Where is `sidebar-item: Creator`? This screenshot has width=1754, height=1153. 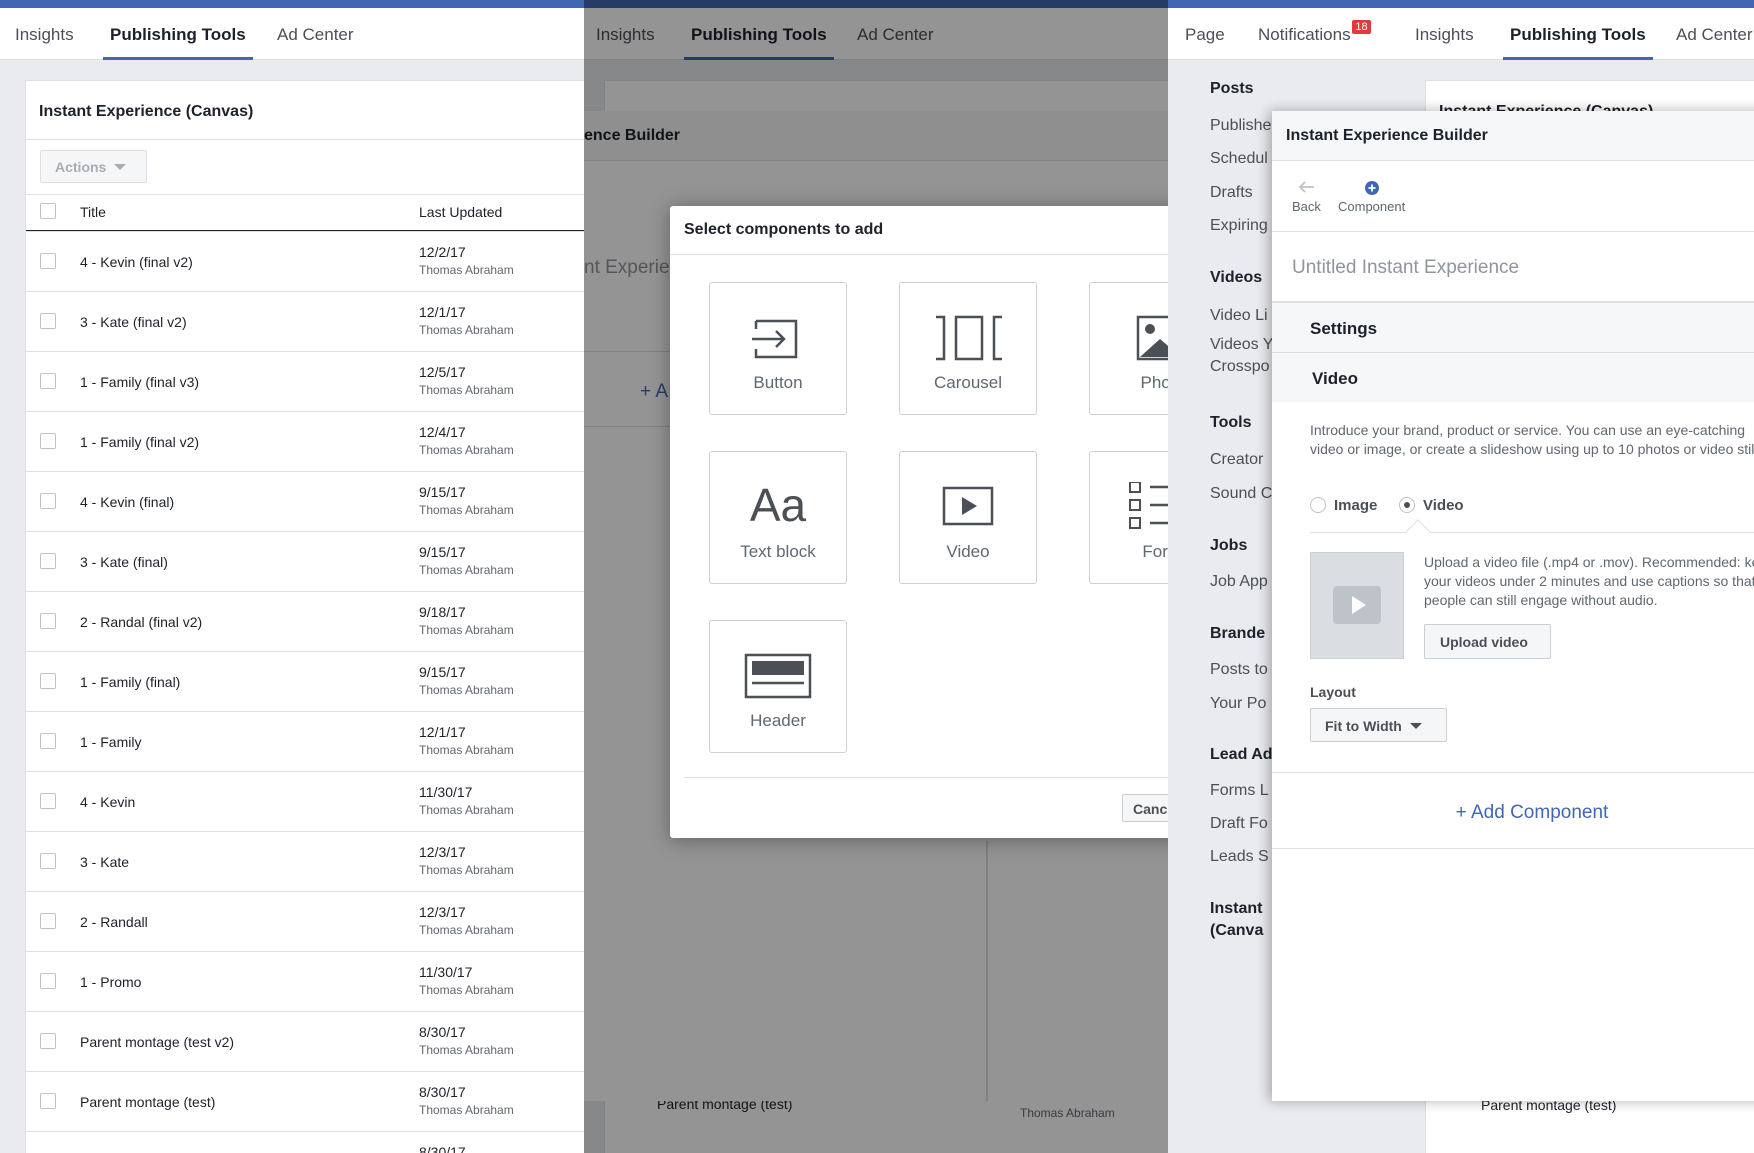
sidebar-item: Creator is located at coordinates (1236, 460).